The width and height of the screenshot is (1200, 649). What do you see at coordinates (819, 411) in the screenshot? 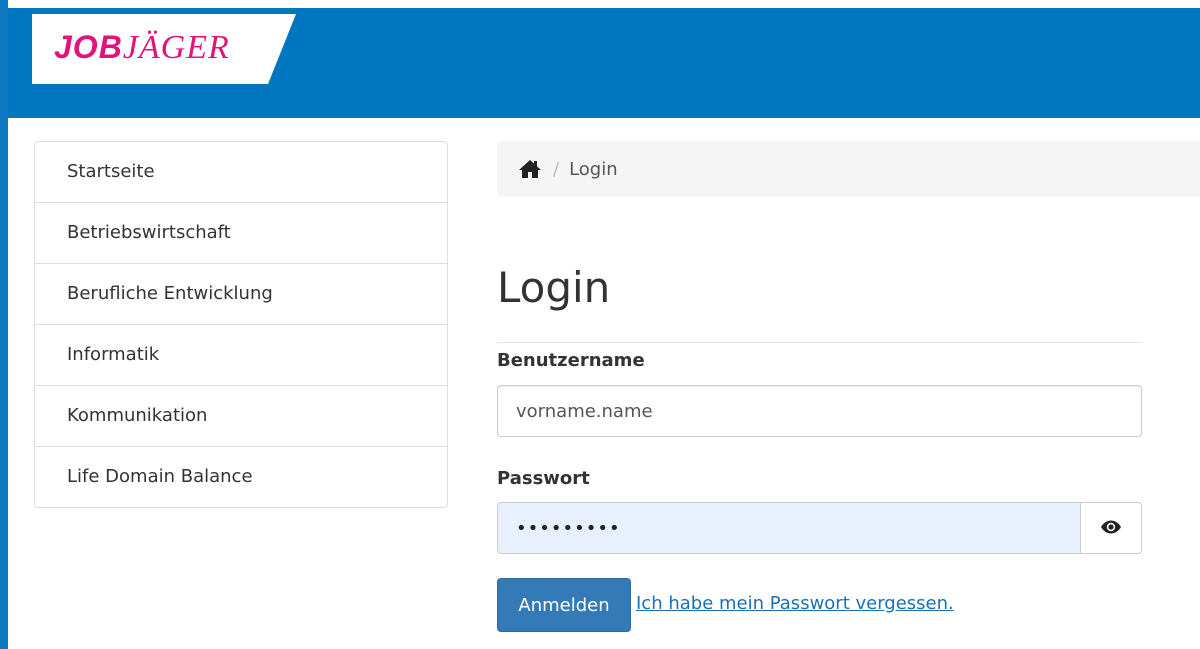
I see `username-input` at bounding box center [819, 411].